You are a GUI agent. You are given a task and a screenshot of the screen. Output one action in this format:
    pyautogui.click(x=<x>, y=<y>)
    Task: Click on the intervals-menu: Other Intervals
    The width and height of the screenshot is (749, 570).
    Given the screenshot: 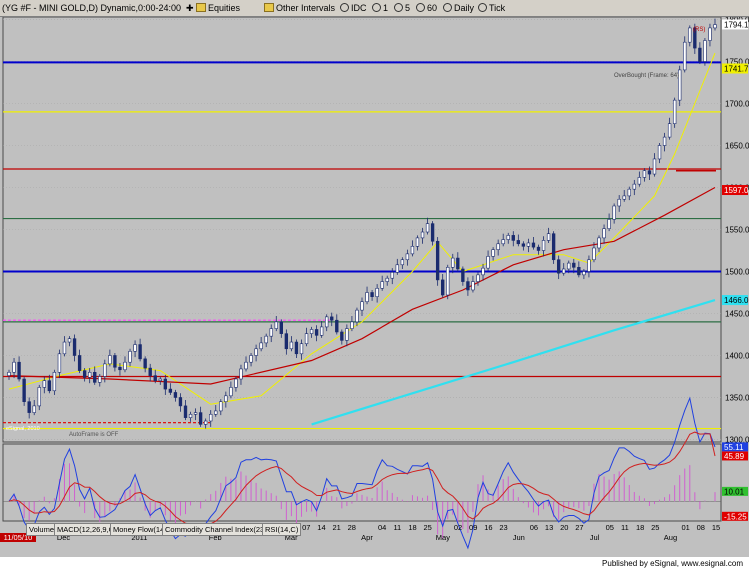 What is the action you would take?
    pyautogui.click(x=299, y=8)
    